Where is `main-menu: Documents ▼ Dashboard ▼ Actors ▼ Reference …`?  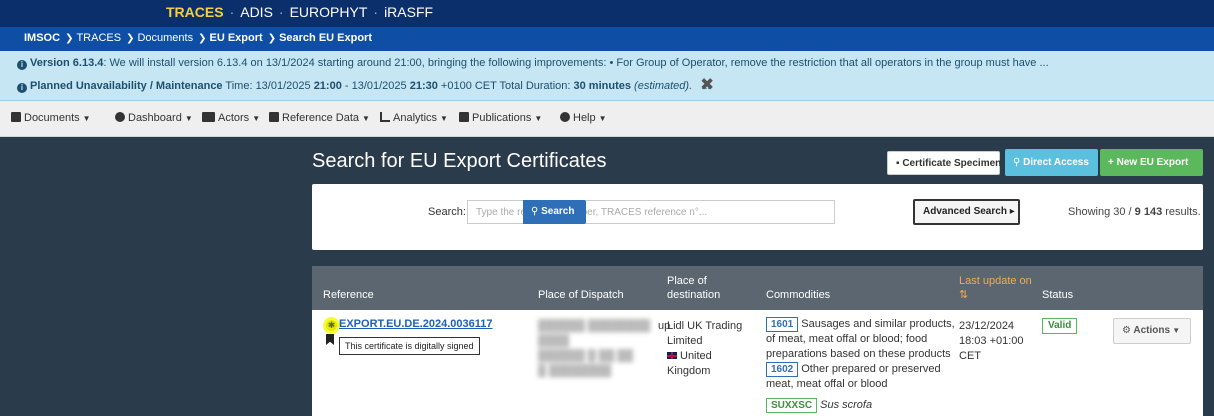 main-menu: Documents ▼ Dashboard ▼ Actors ▼ Reference … is located at coordinates (607, 119).